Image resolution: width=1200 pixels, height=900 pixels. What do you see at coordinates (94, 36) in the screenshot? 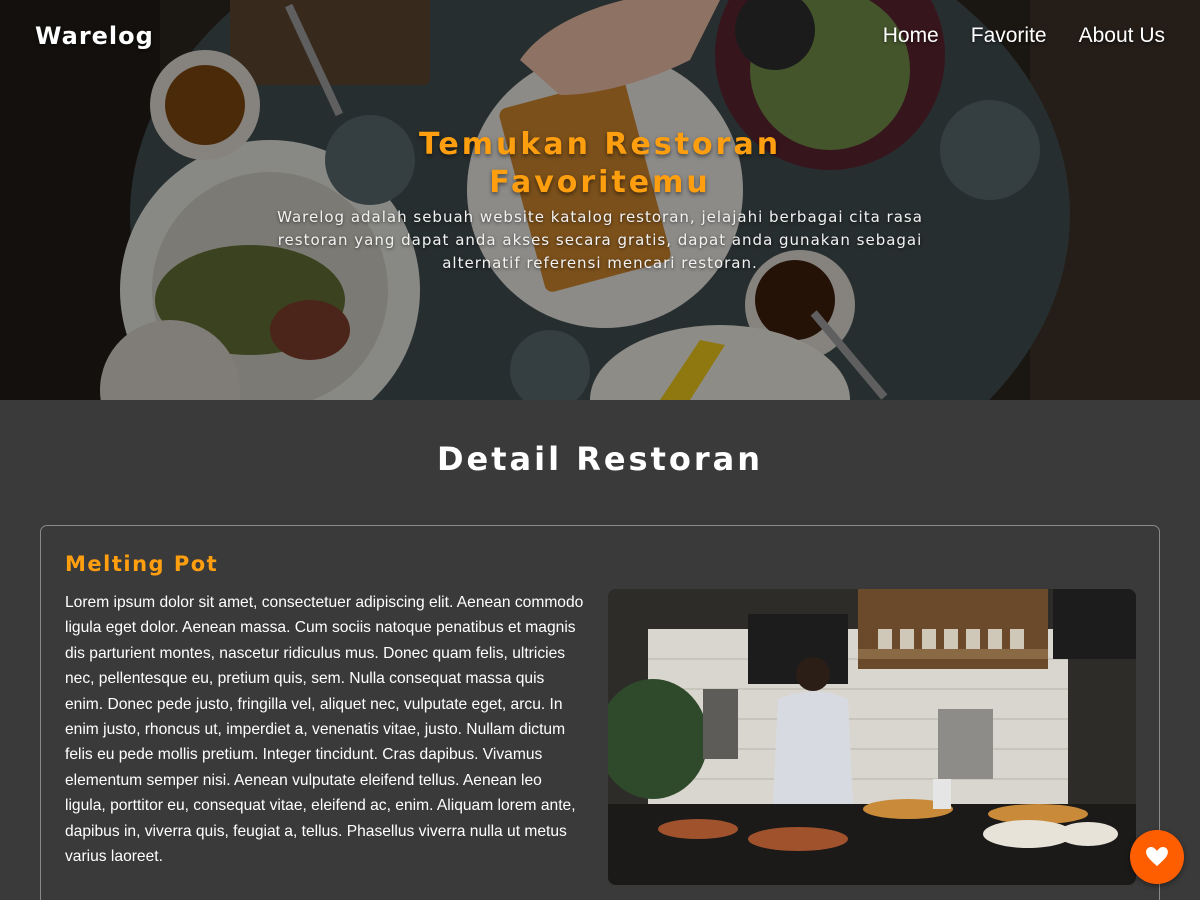
I see `brand-logo: Warelog` at bounding box center [94, 36].